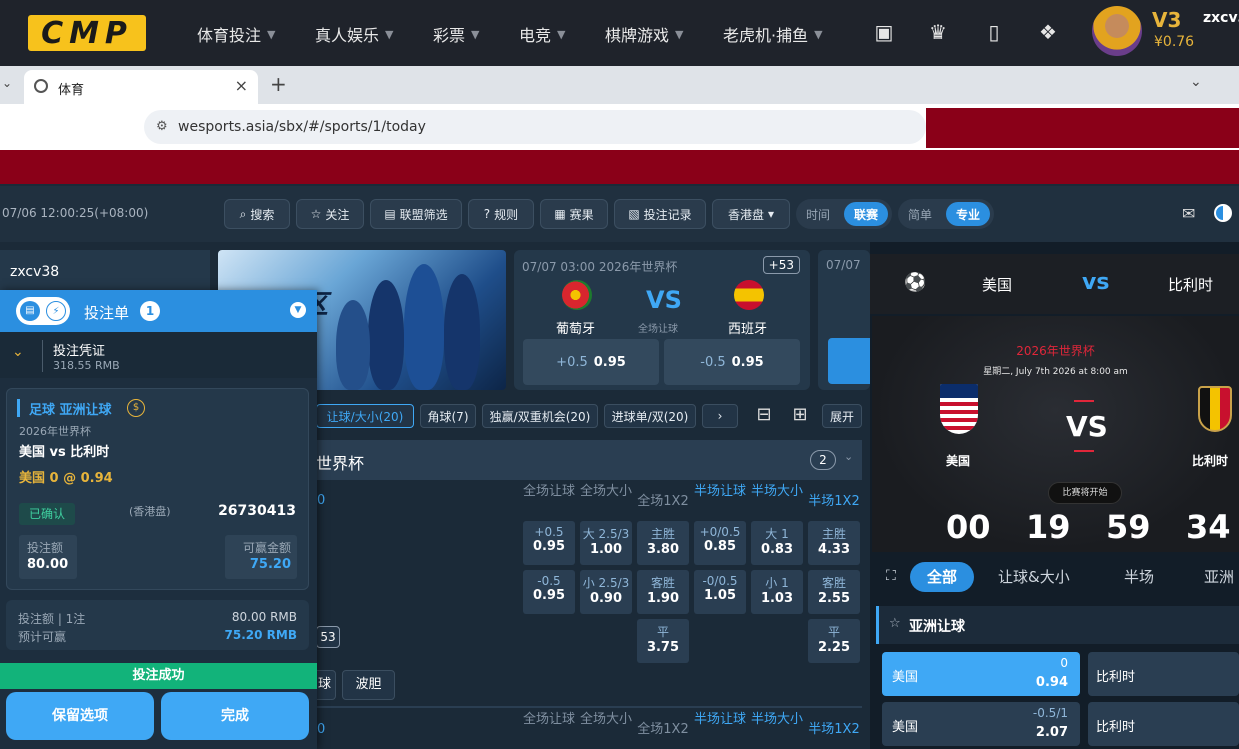 This screenshot has height=749, width=1239. Describe the element at coordinates (663, 592) in the screenshot. I see `odds-cell: 客胜 1.90` at that location.